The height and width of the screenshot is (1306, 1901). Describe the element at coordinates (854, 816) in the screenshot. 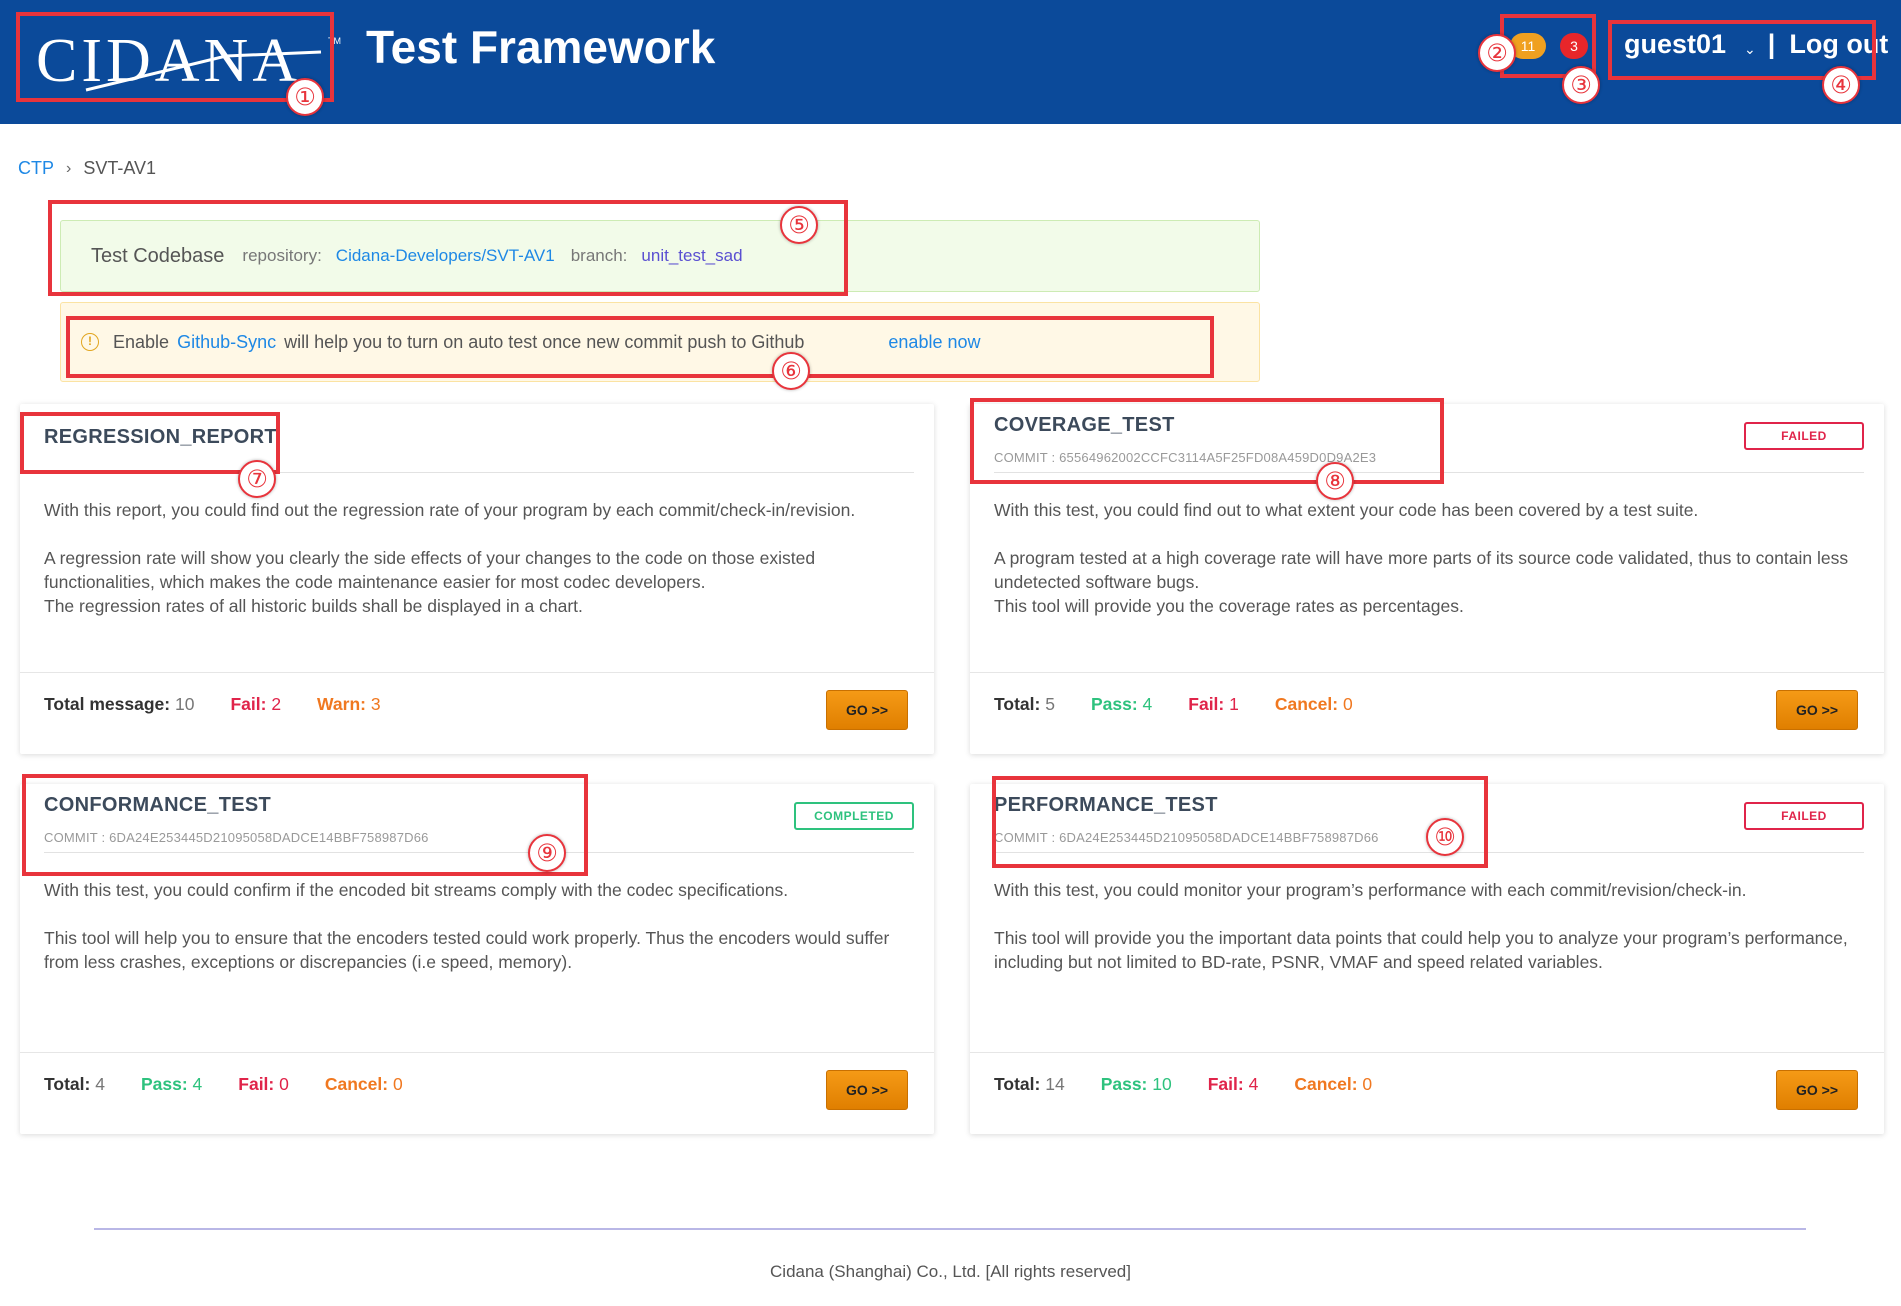

I see `status-badge: COMPLETED` at that location.